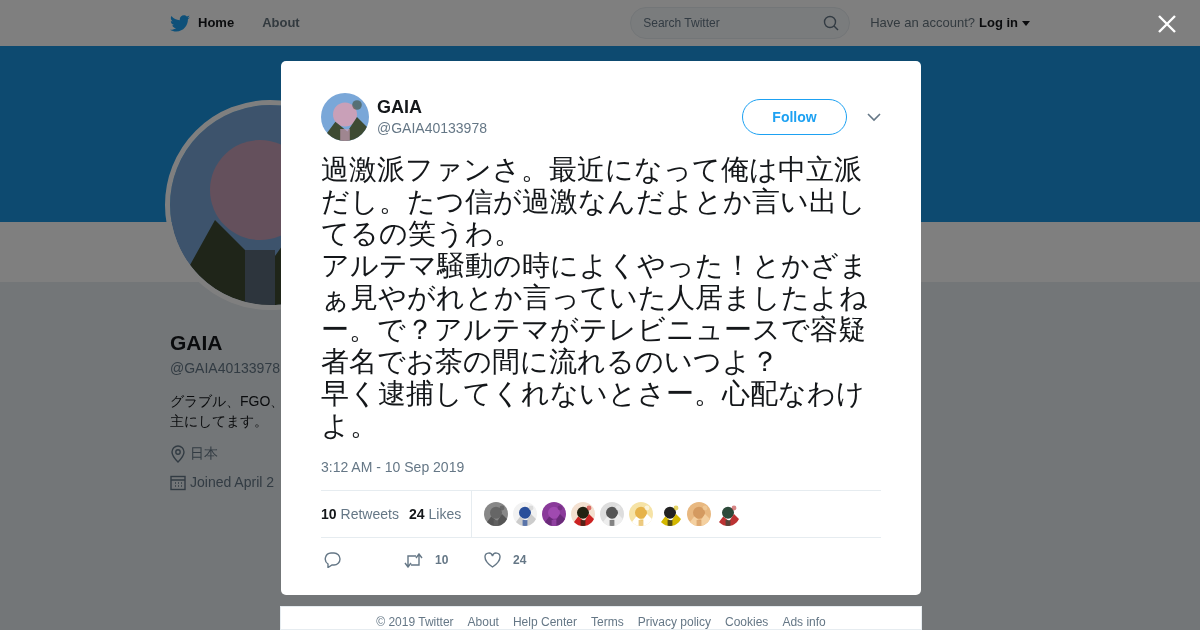  I want to click on user-avatar, so click(345, 117).